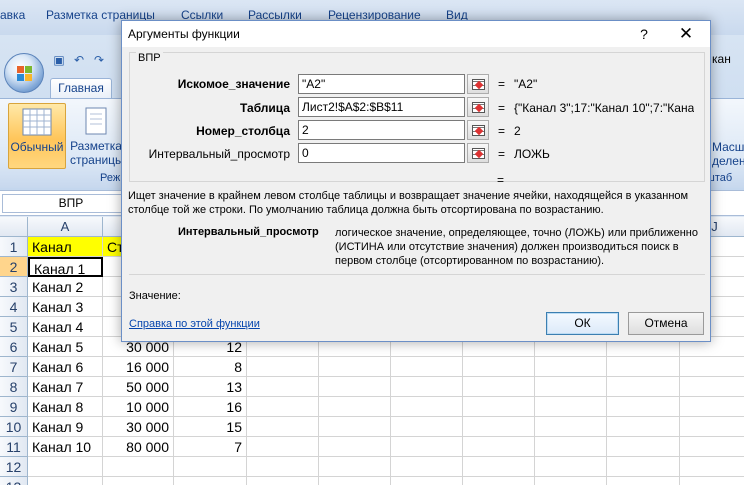  What do you see at coordinates (14, 247) in the screenshot?
I see `row-header: 1` at bounding box center [14, 247].